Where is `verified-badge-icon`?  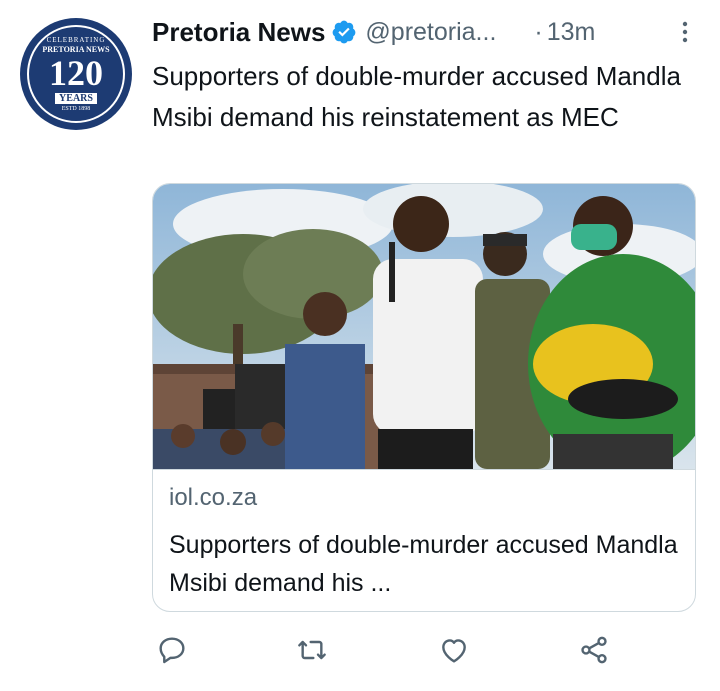 verified-badge-icon is located at coordinates (344, 32).